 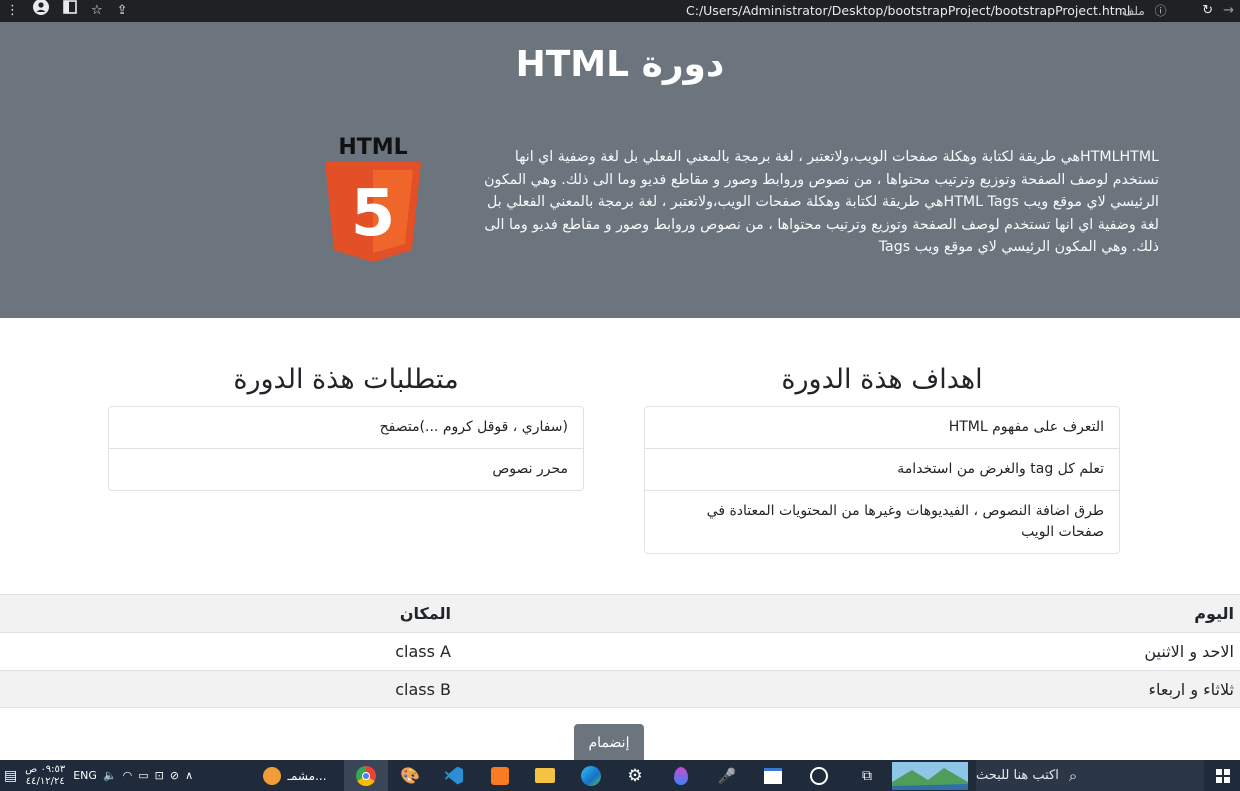 I want to click on system-tray: ▤ ٠٩:٥٣ ص ٤٤/١٢/٢٤ ENG 🔈 ◠ ▭ ⊡ ⊘ ∧, so click(x=96, y=775).